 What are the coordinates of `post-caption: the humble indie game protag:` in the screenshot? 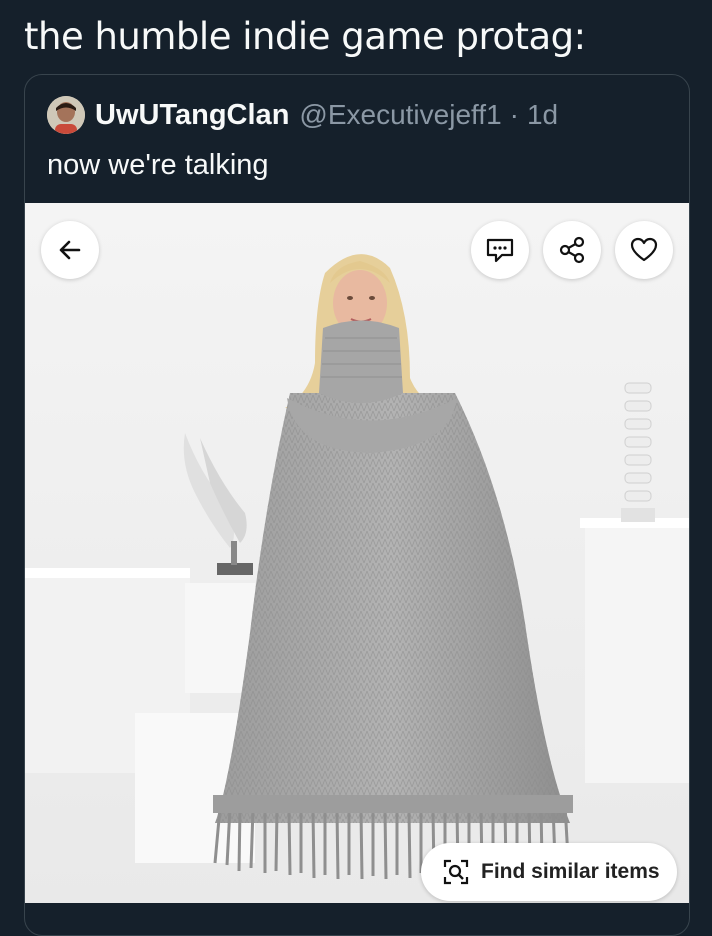 It's located at (305, 36).